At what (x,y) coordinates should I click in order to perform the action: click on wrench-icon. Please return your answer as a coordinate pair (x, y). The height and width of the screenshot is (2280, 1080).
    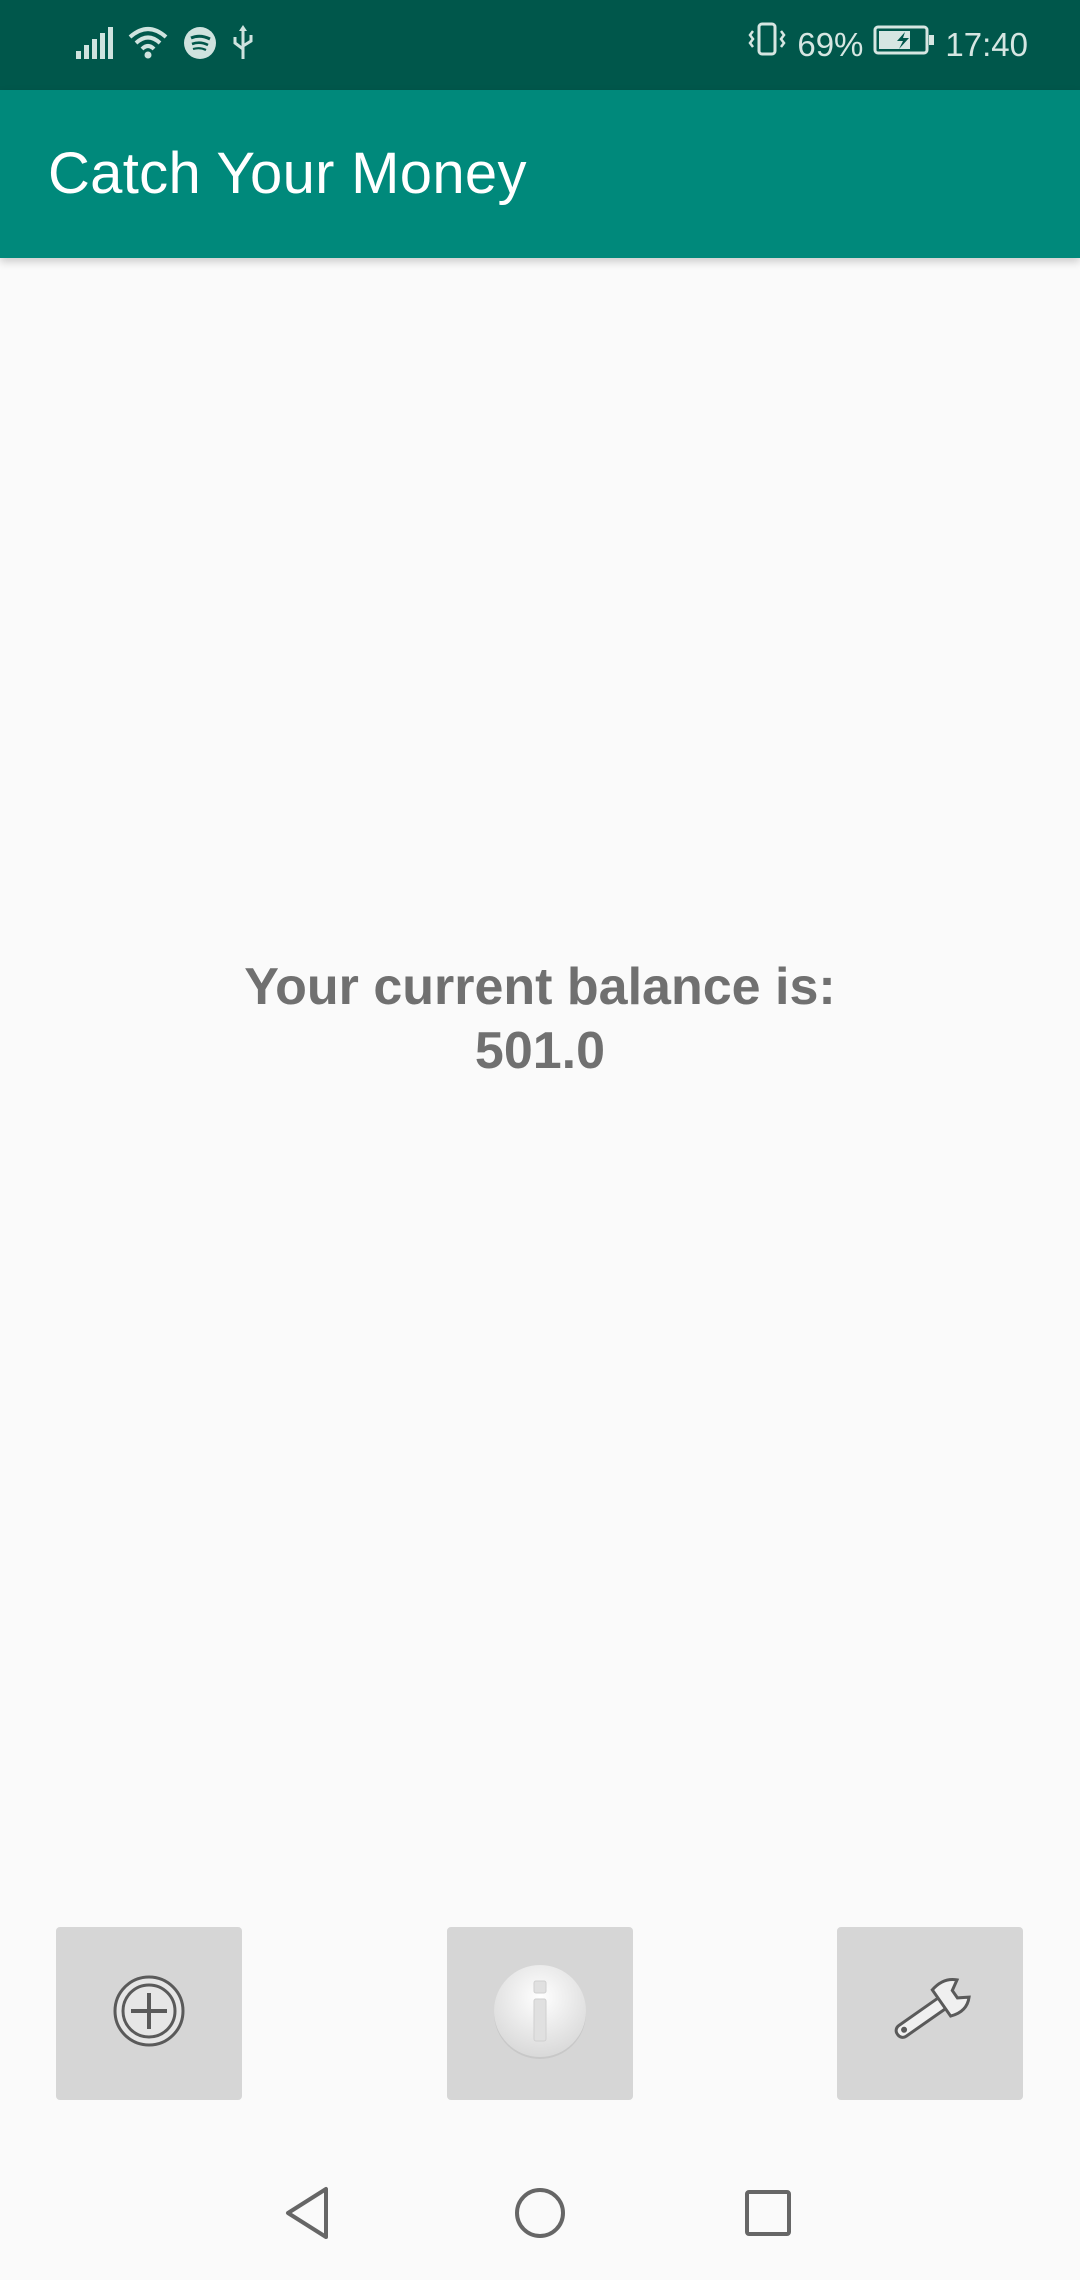
    Looking at the image, I should click on (930, 2013).